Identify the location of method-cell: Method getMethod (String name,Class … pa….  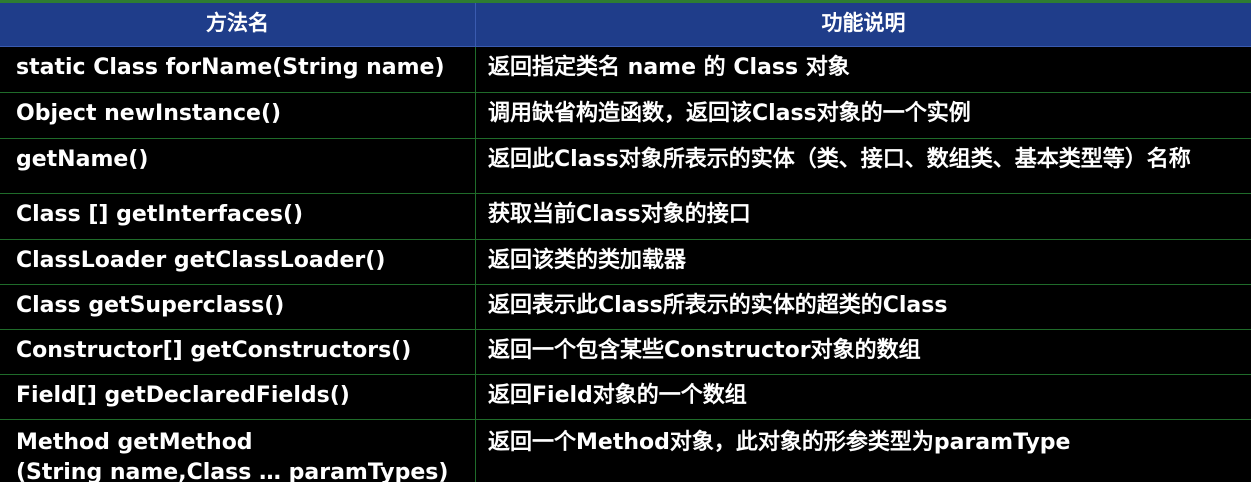
(238, 451).